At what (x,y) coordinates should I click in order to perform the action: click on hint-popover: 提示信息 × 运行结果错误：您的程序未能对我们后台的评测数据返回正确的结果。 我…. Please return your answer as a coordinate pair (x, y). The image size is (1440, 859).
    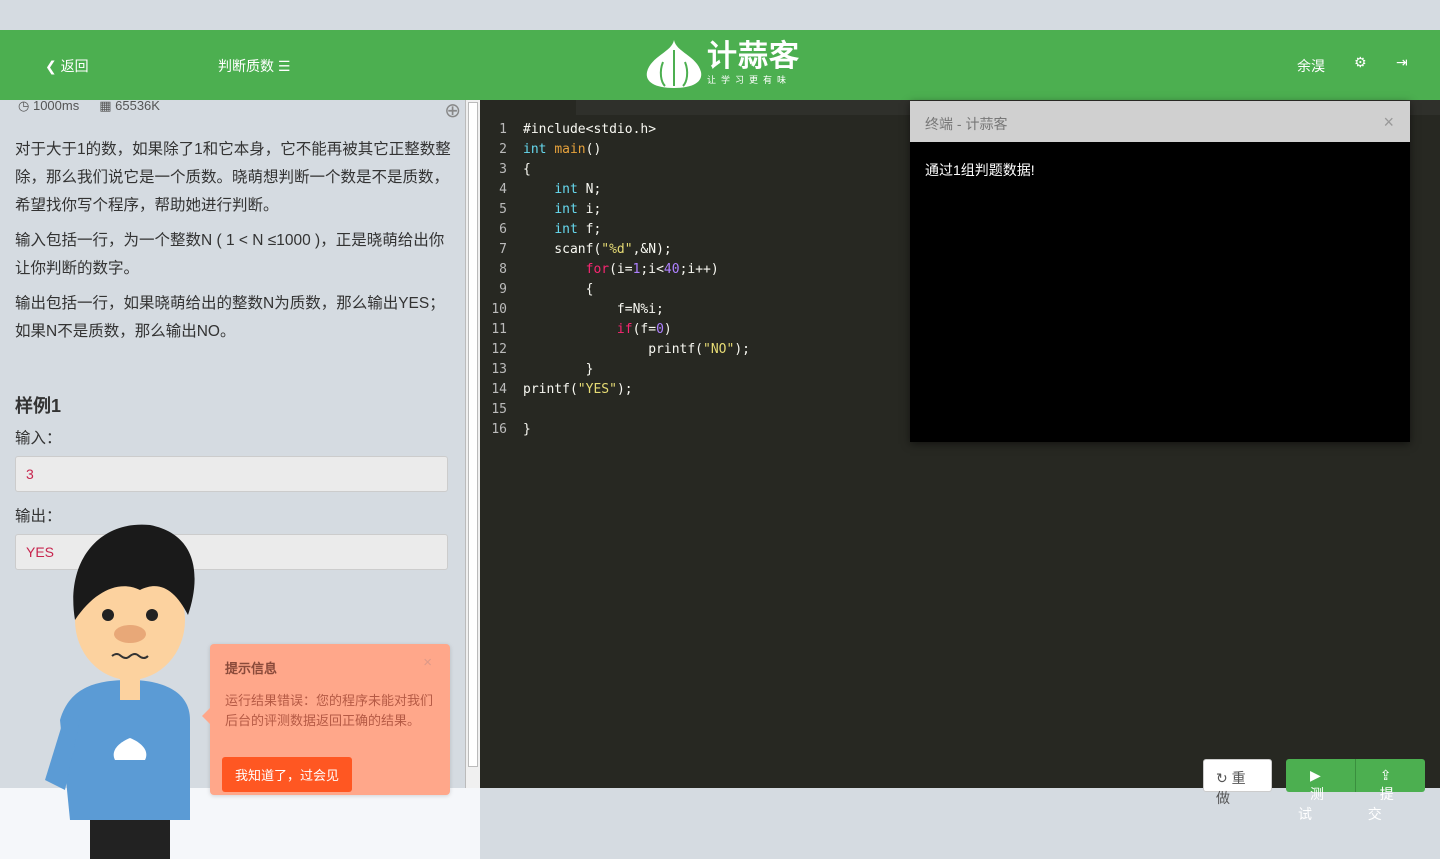
    Looking at the image, I should click on (326, 719).